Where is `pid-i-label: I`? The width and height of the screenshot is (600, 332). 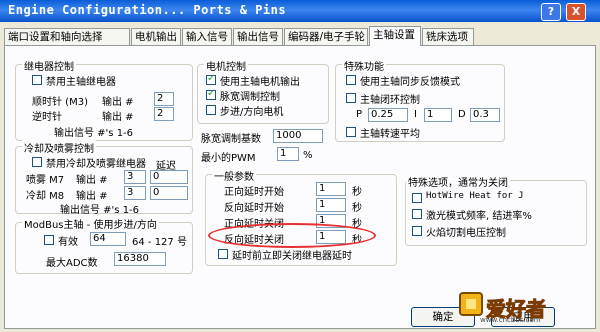
pid-i-label: I is located at coordinates (415, 114).